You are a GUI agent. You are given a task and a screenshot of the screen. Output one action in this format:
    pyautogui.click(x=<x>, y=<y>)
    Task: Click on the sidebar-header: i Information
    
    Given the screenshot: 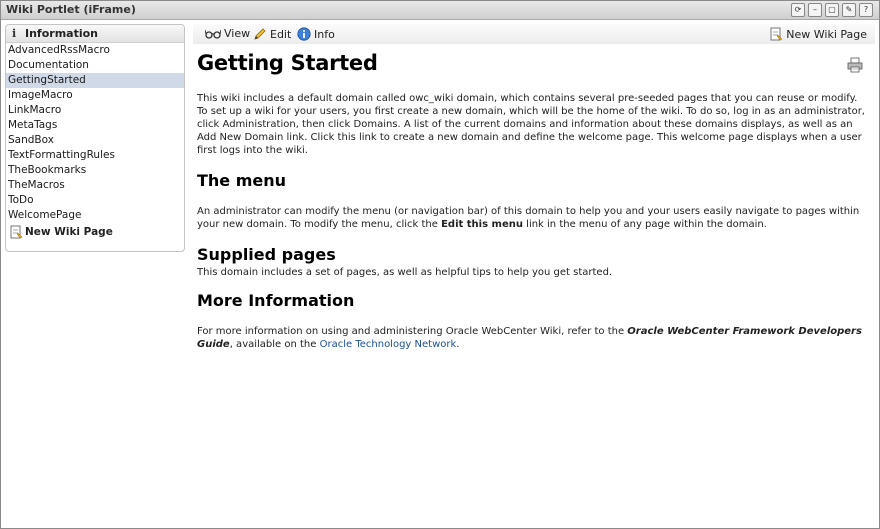 What is the action you would take?
    pyautogui.click(x=95, y=34)
    